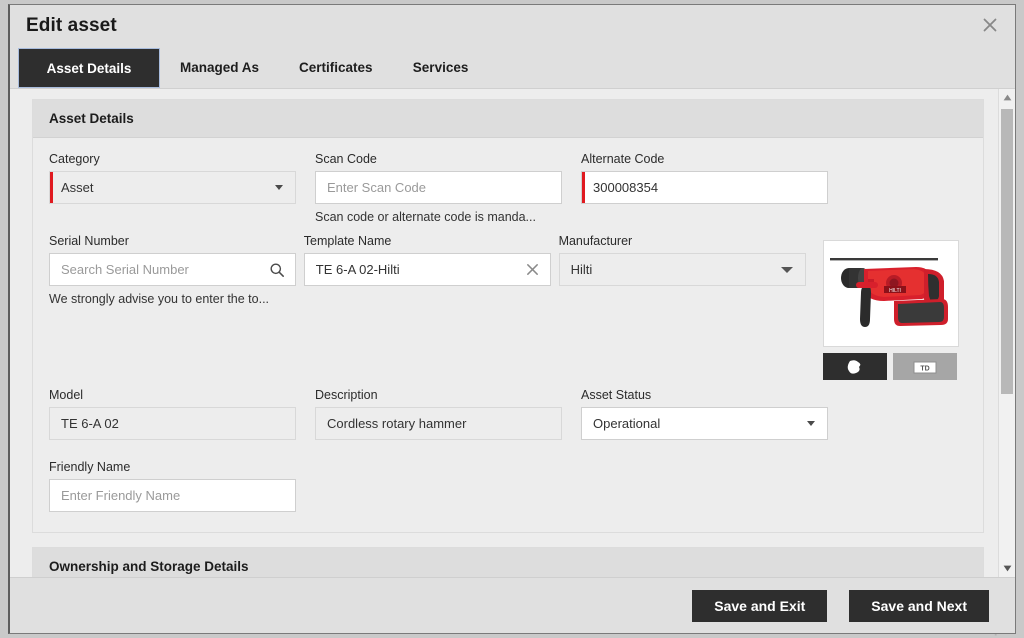  Describe the element at coordinates (74, 159) in the screenshot. I see `category-label: Category` at that location.